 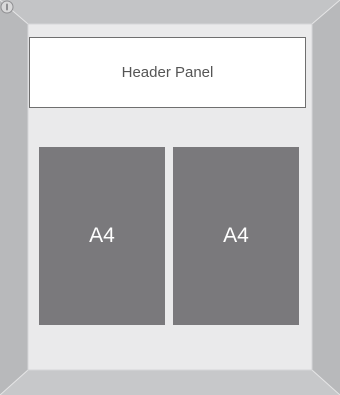 What do you see at coordinates (7, 7) in the screenshot?
I see `lock-icon` at bounding box center [7, 7].